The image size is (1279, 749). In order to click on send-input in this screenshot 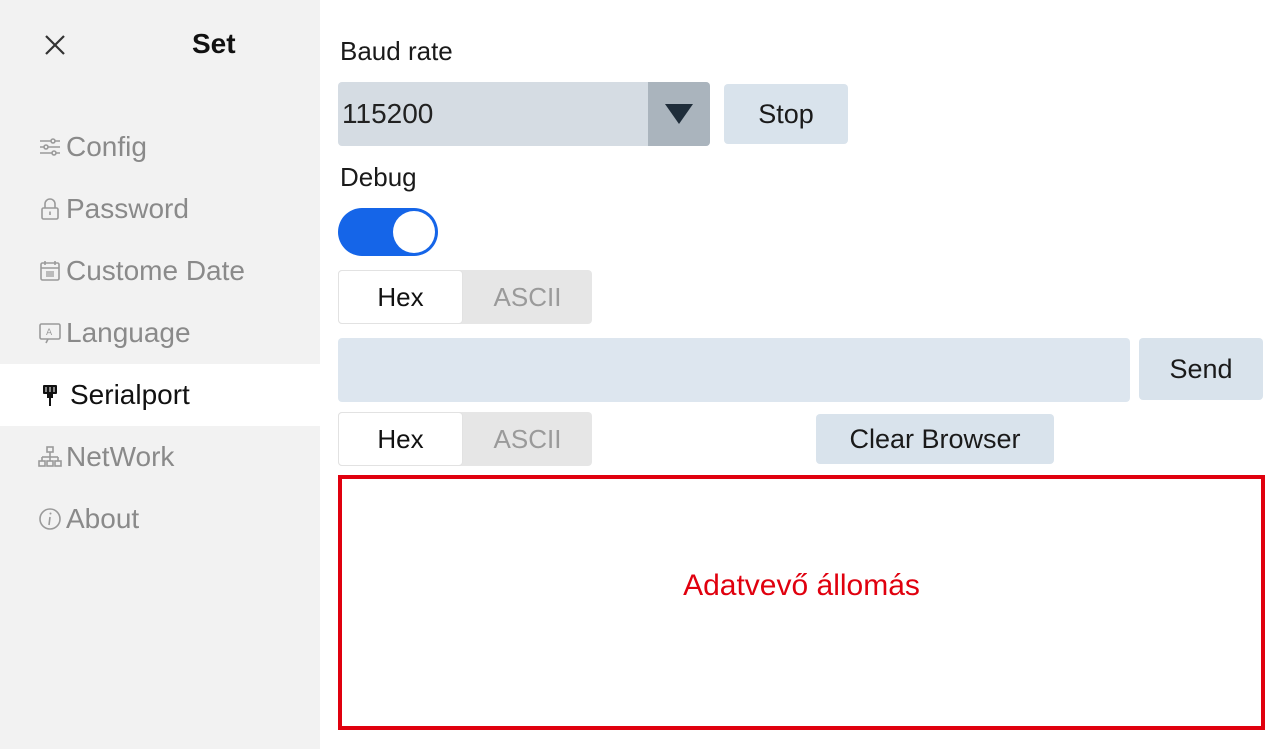, I will do `click(734, 370)`.